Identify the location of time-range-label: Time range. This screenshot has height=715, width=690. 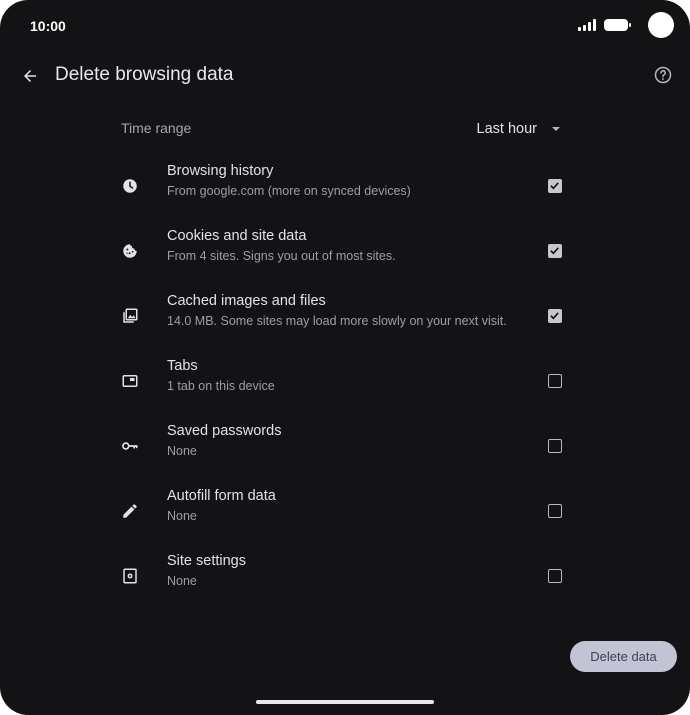
(156, 128).